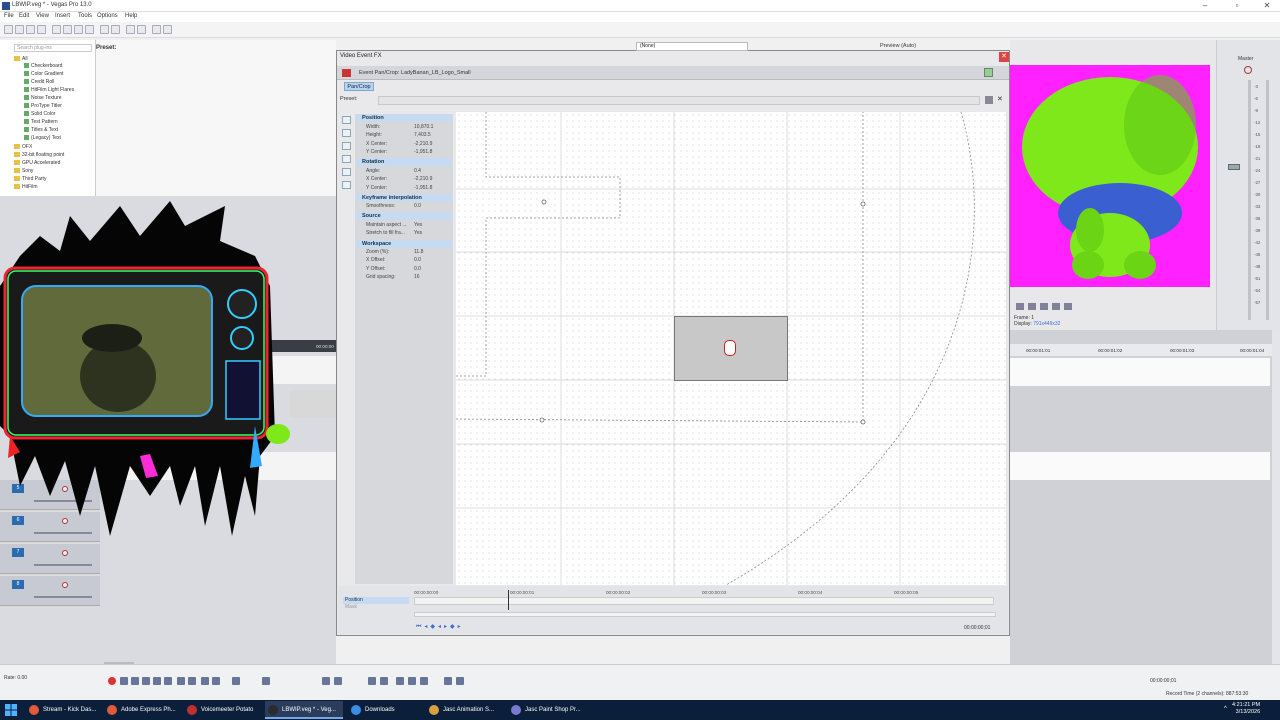 The width and height of the screenshot is (1280, 720). Describe the element at coordinates (42, 16) in the screenshot. I see `menu-view: View` at that location.